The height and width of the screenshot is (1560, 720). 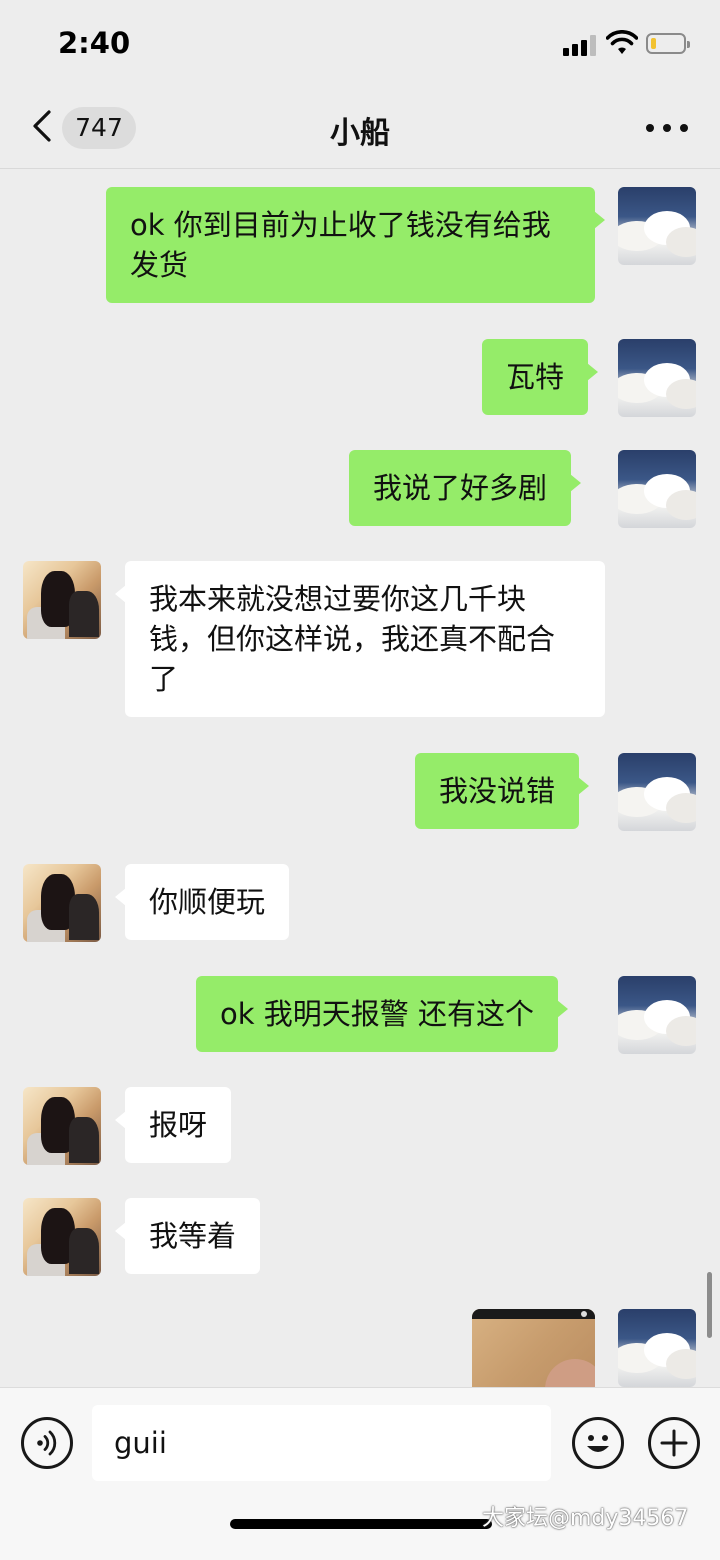 I want to click on message-bubble-outgoing: 我没说错, so click(x=502, y=791).